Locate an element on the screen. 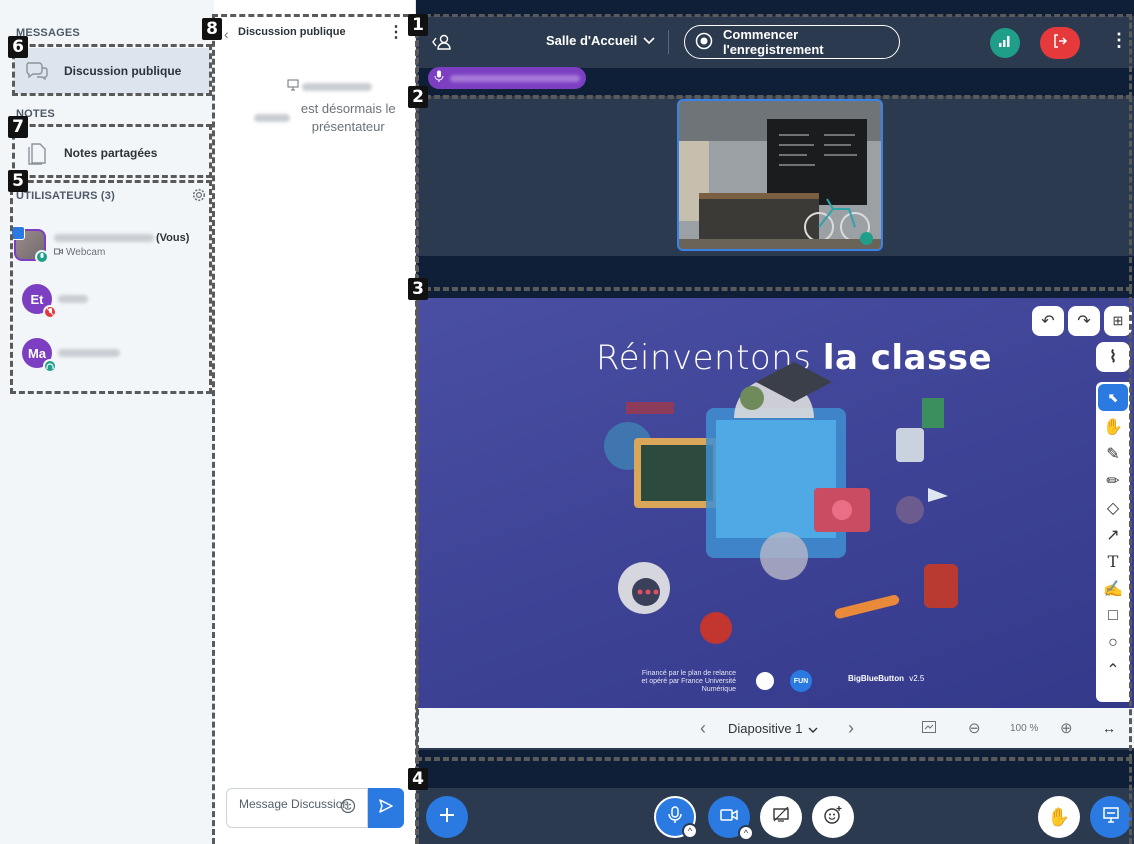 The width and height of the screenshot is (1134, 844). annotation-number-2: 2 is located at coordinates (418, 97).